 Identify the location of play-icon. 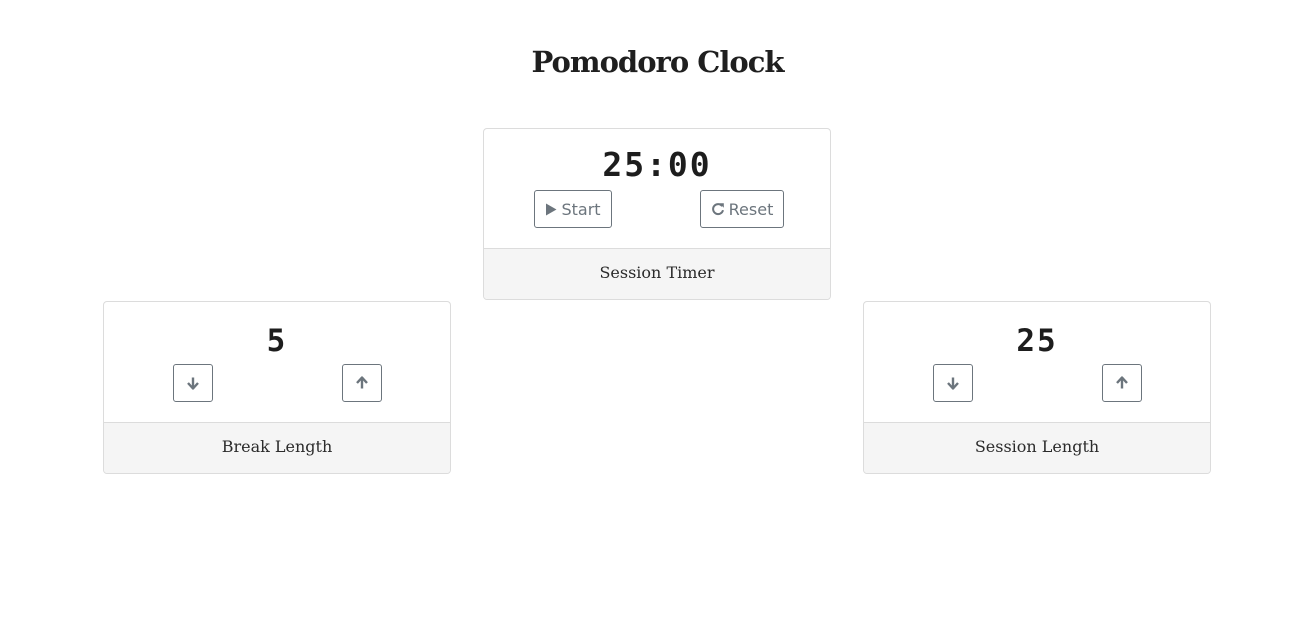
(551, 209).